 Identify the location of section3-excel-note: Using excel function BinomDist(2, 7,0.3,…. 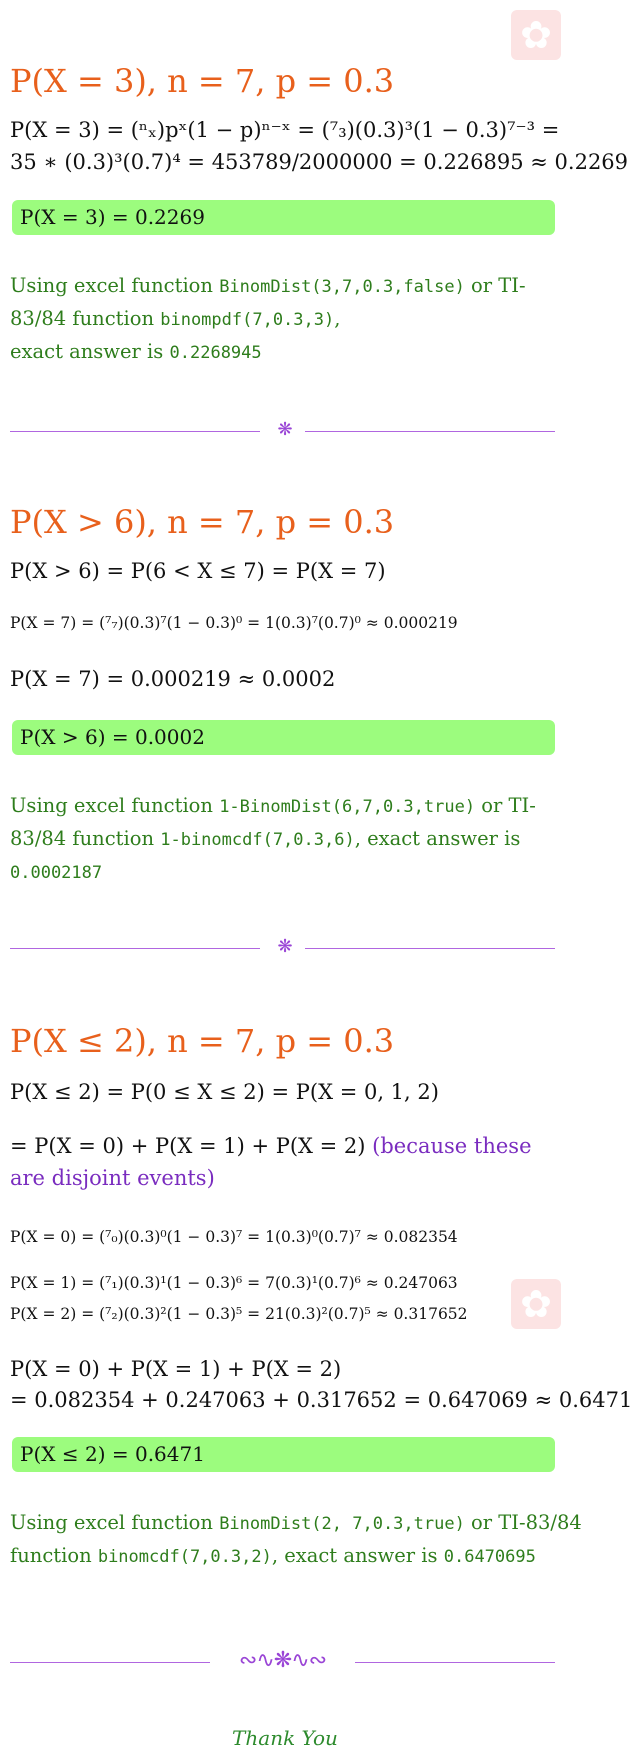
(317, 1540).